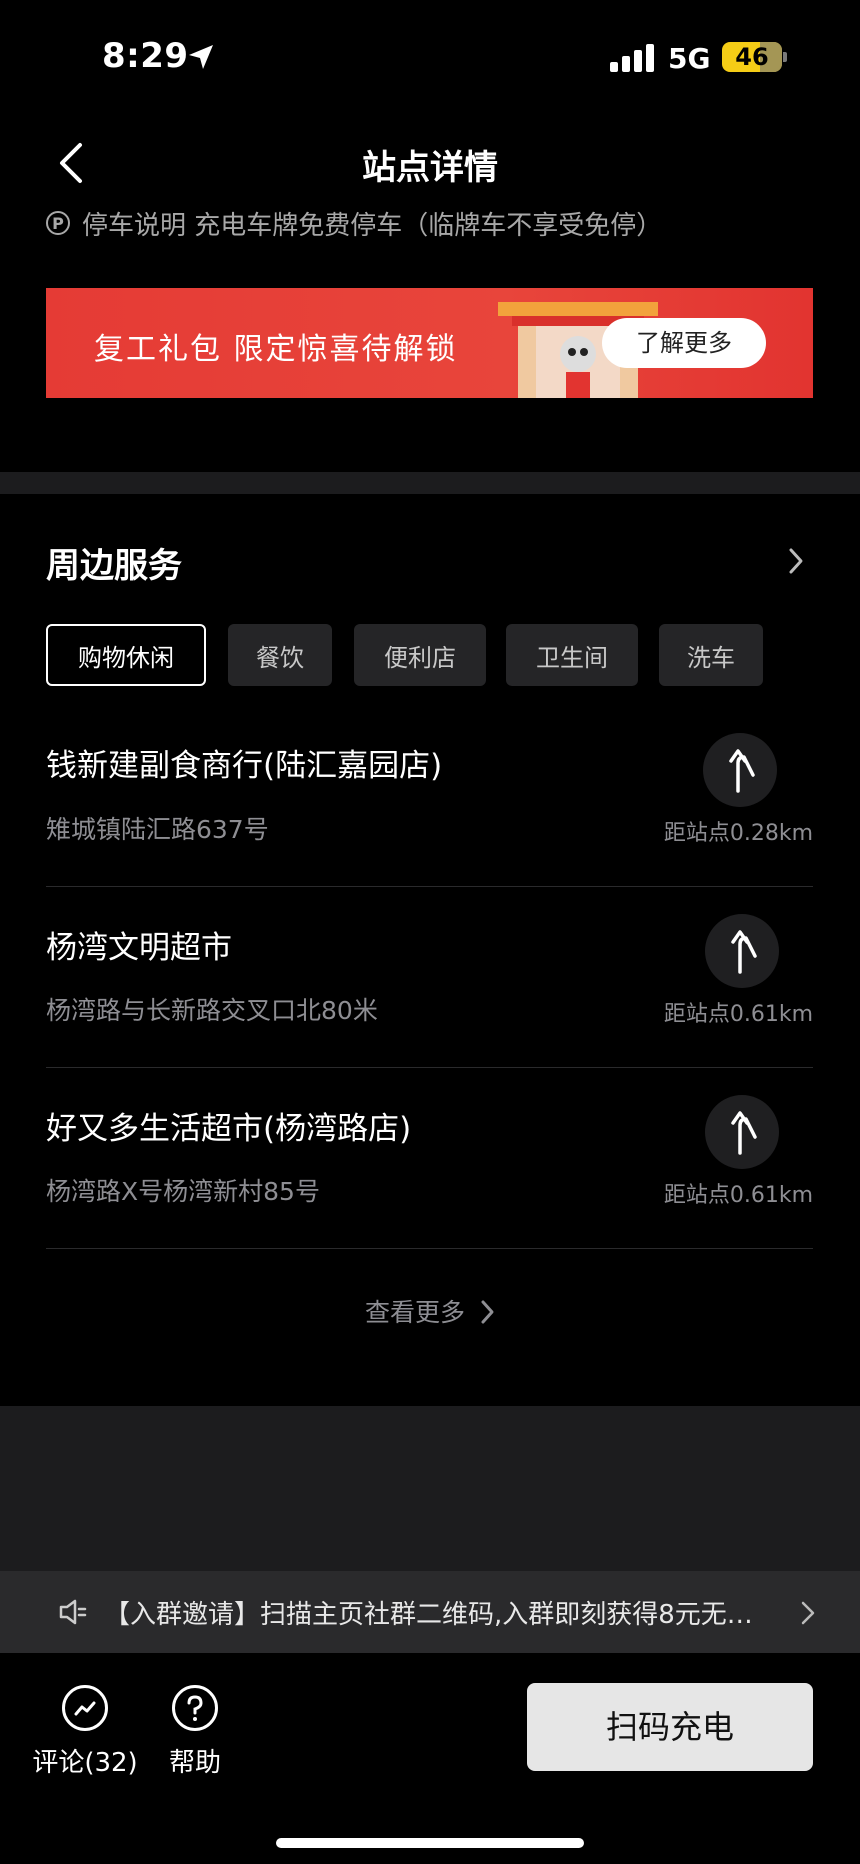 The width and height of the screenshot is (860, 1864). I want to click on nearby-services-title: 周边服务, so click(114, 566).